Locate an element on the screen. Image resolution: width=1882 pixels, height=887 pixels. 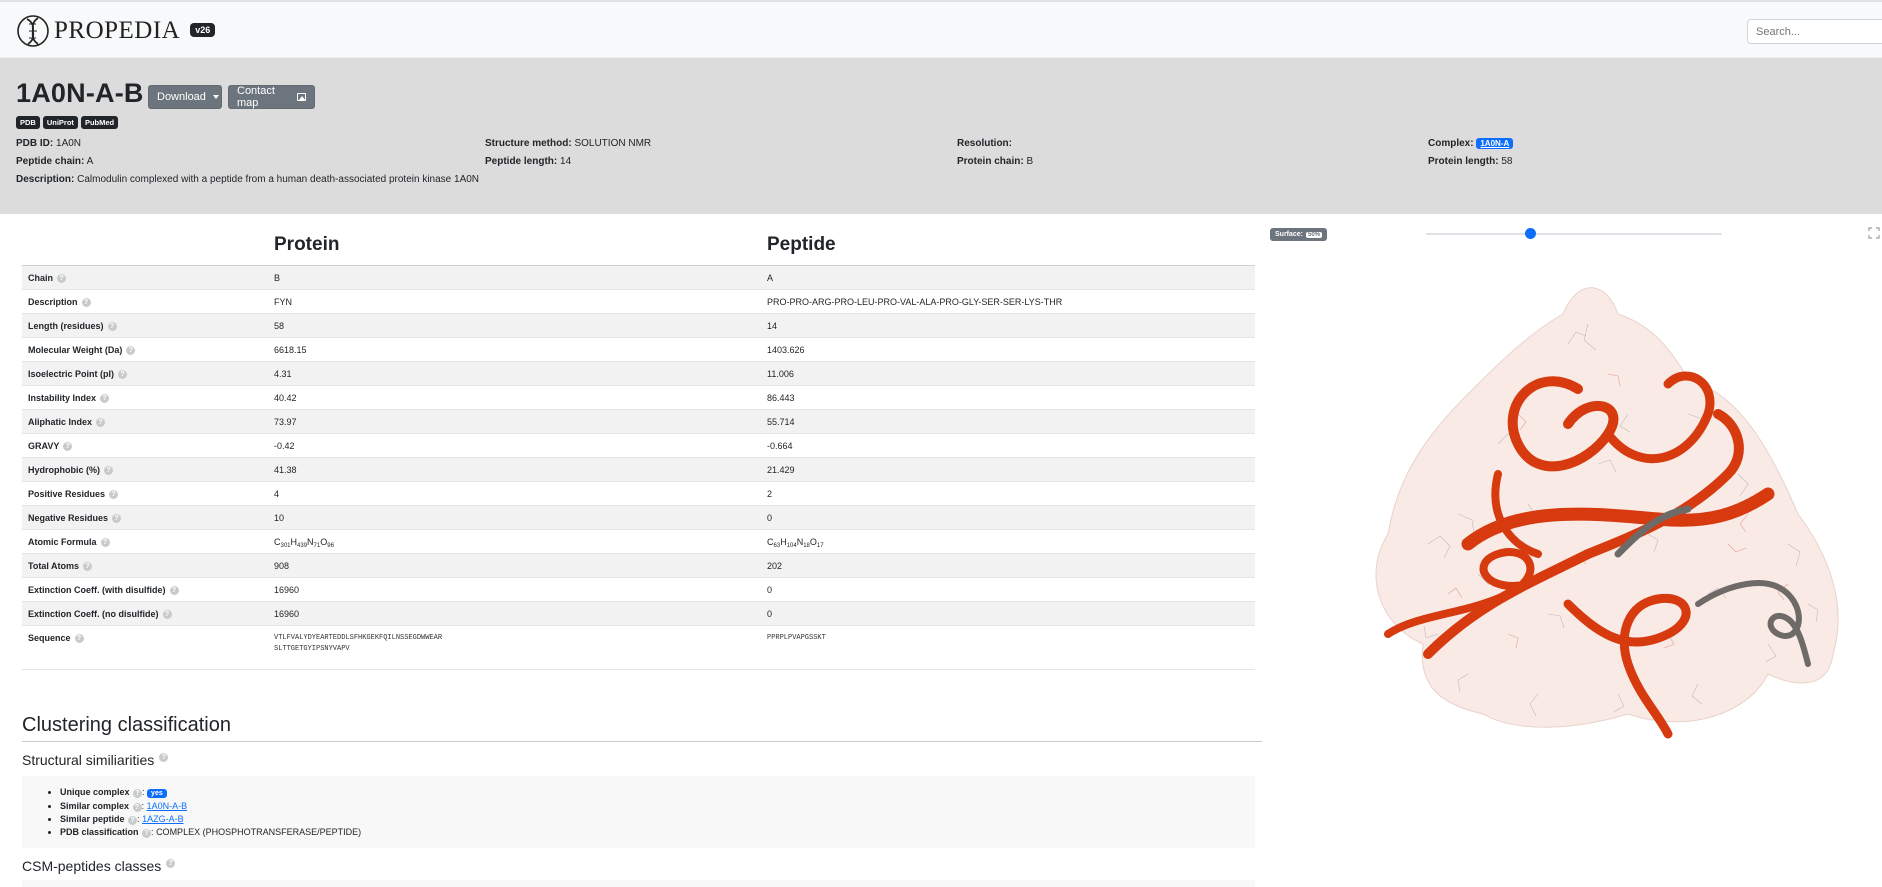
dna-logo-icon is located at coordinates (33, 31).